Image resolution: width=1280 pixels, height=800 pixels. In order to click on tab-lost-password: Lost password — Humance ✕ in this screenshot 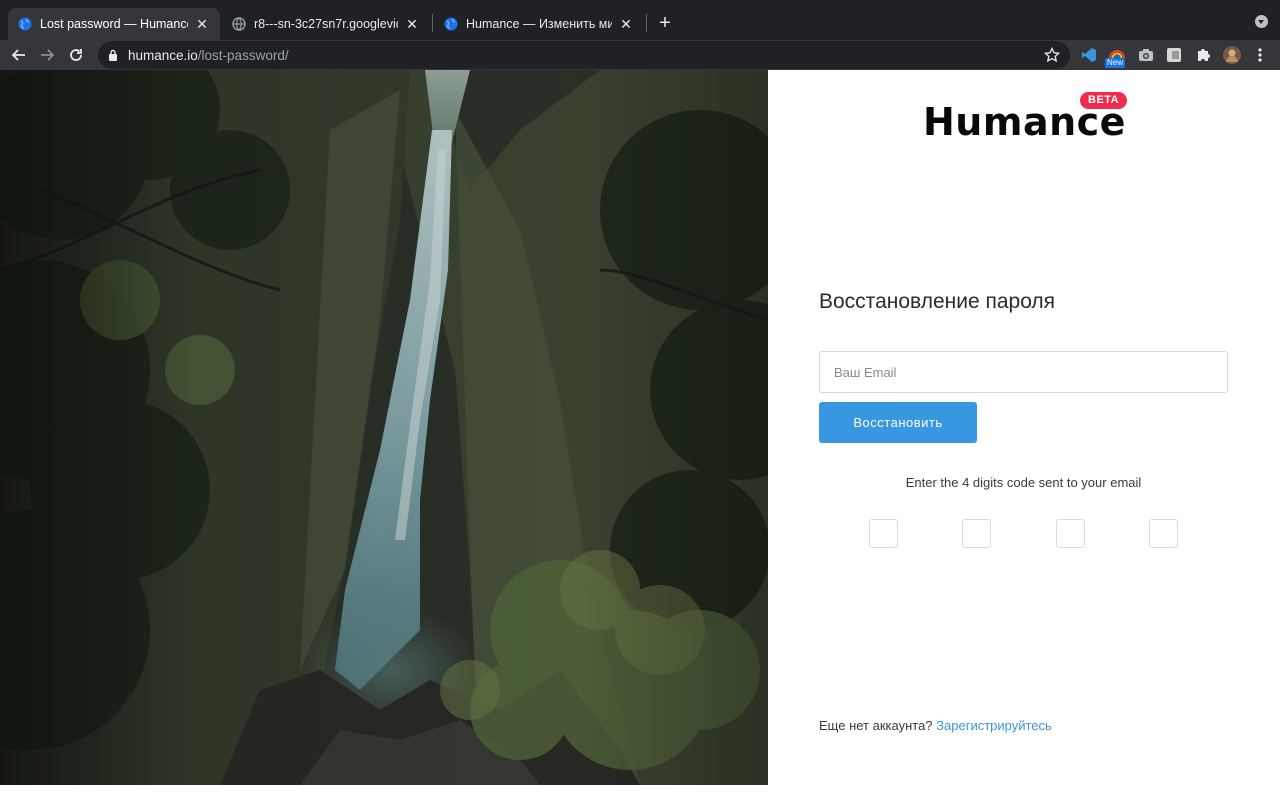, I will do `click(114, 24)`.